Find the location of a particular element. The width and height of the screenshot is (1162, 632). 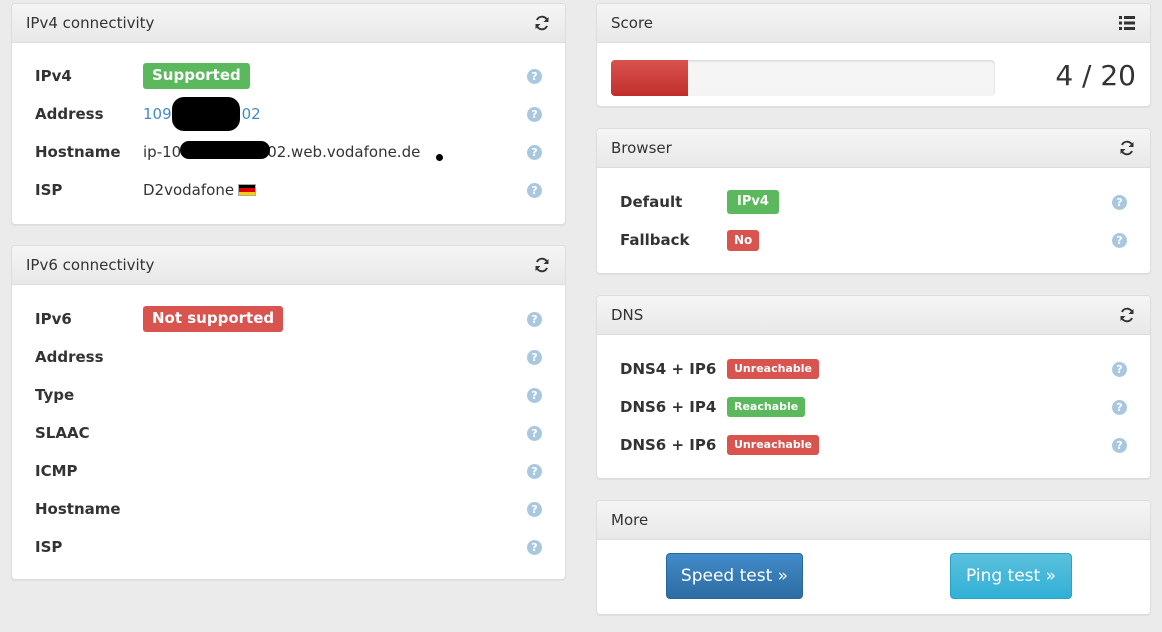

more-panel-title: More is located at coordinates (630, 520).